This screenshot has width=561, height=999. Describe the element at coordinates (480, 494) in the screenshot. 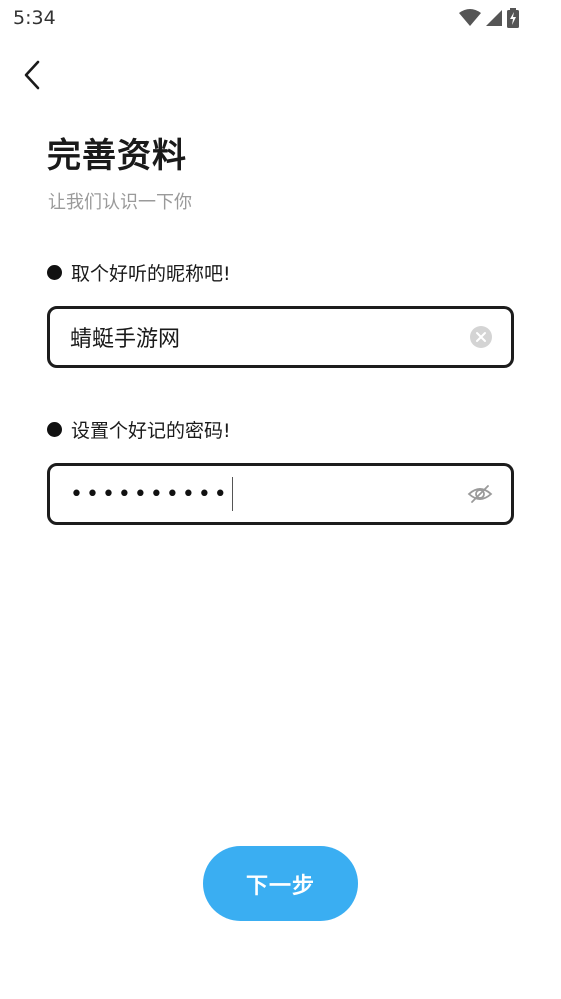

I see `eye-off-icon` at that location.